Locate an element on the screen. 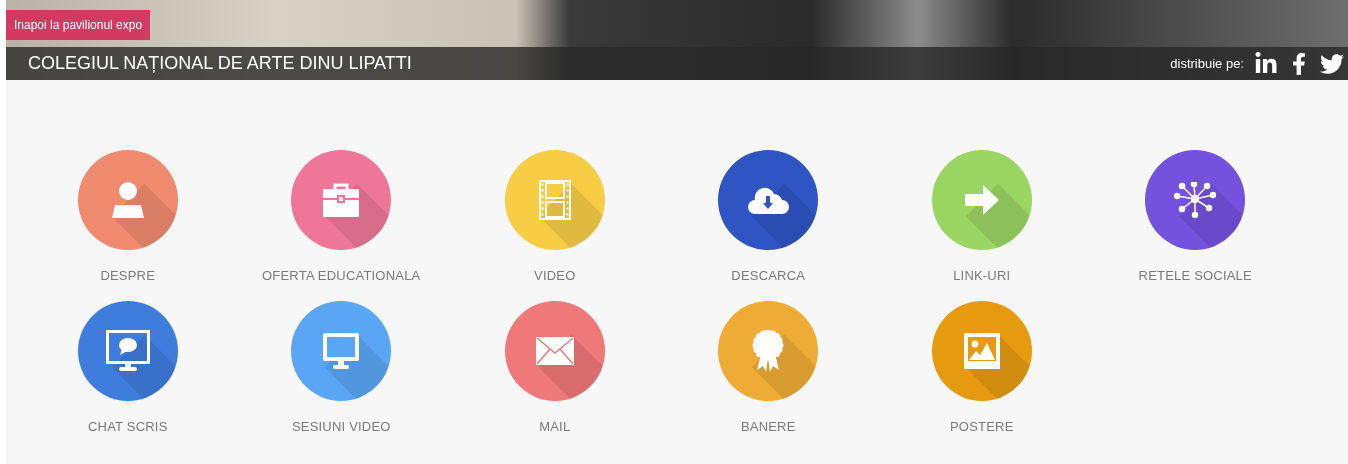 This screenshot has height=464, width=1348. tile-label: POSTERE is located at coordinates (982, 426).